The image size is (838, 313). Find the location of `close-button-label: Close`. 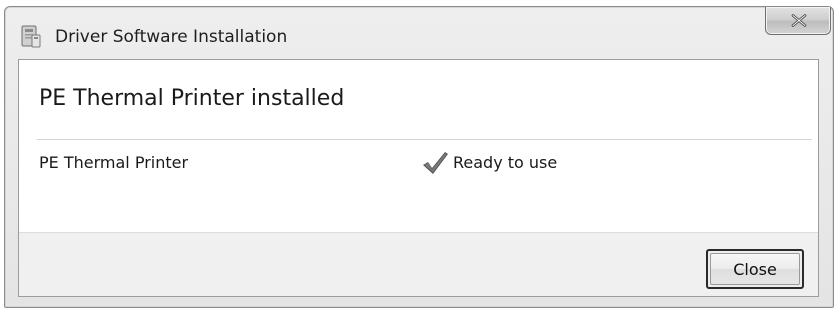

close-button-label: Close is located at coordinates (755, 269).